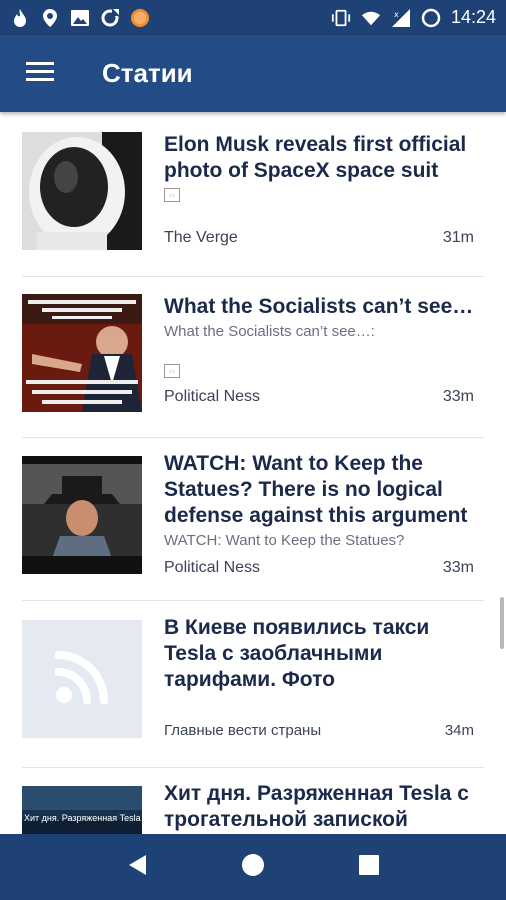 Image resolution: width=506 pixels, height=900 pixels. I want to click on svg-text: x, so click(396, 14).